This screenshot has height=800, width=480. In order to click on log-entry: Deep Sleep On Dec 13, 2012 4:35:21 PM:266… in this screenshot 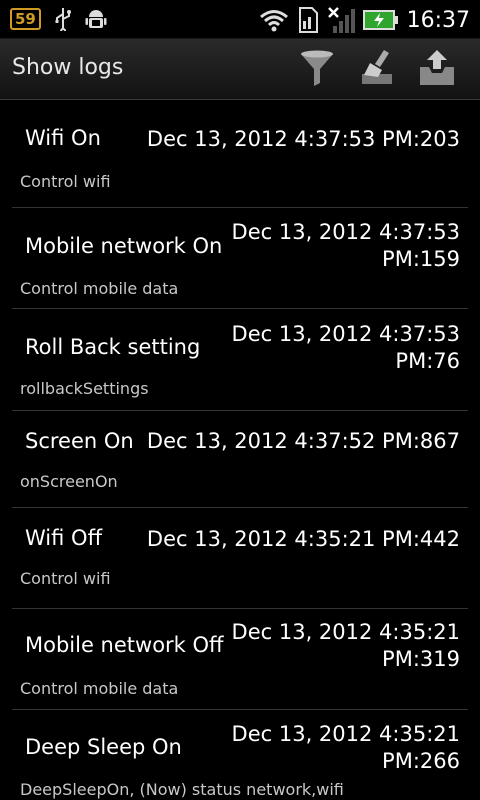, I will do `click(240, 755)`.